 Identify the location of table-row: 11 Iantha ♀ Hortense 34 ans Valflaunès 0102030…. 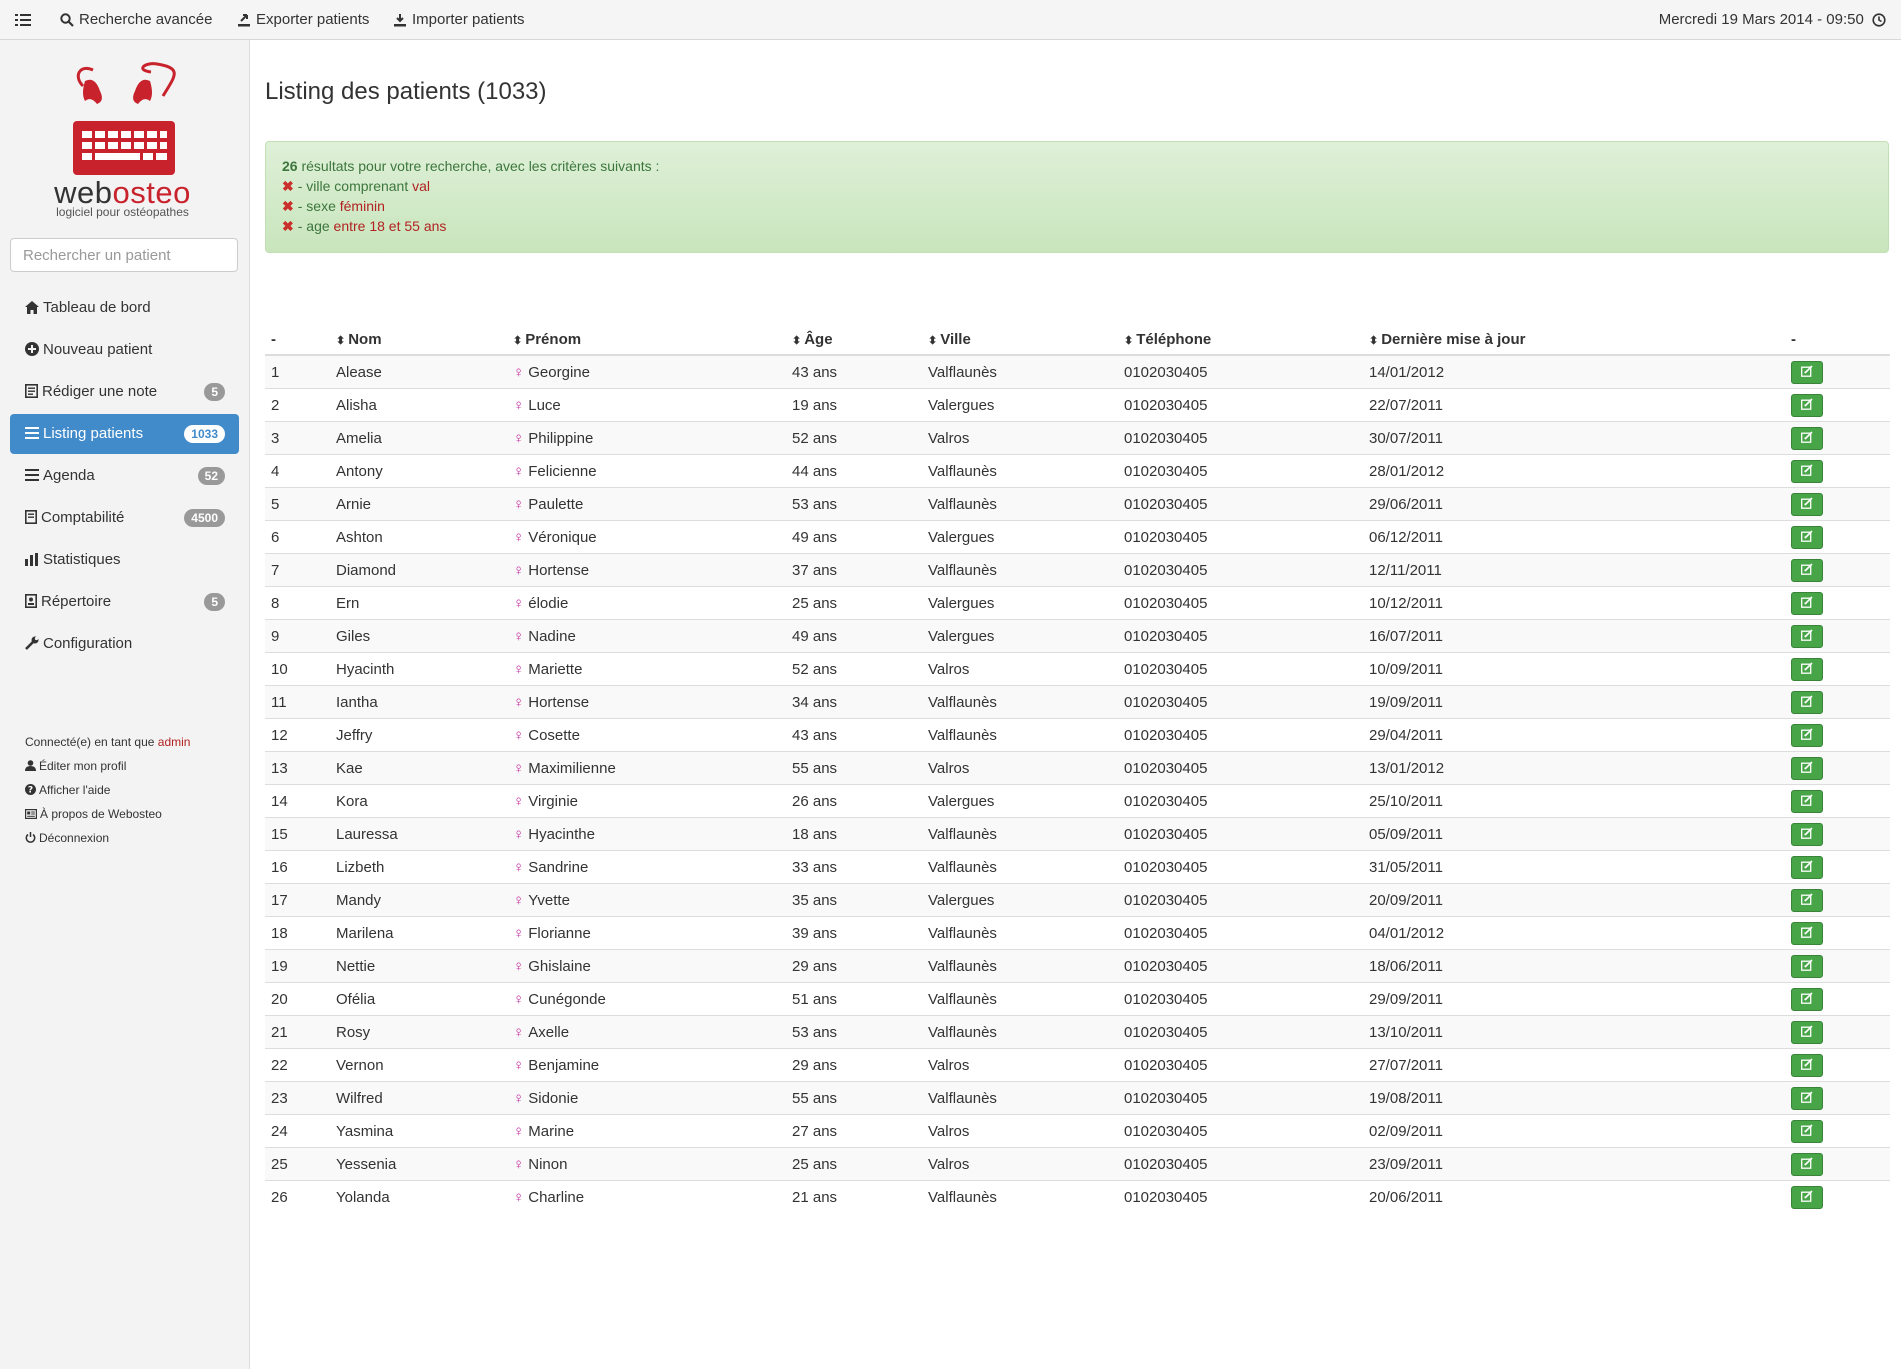
(1077, 702).